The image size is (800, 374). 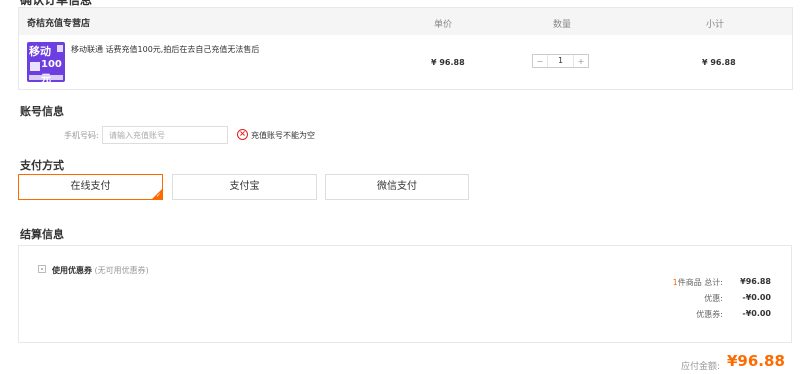 I want to click on phone-input, so click(x=165, y=135).